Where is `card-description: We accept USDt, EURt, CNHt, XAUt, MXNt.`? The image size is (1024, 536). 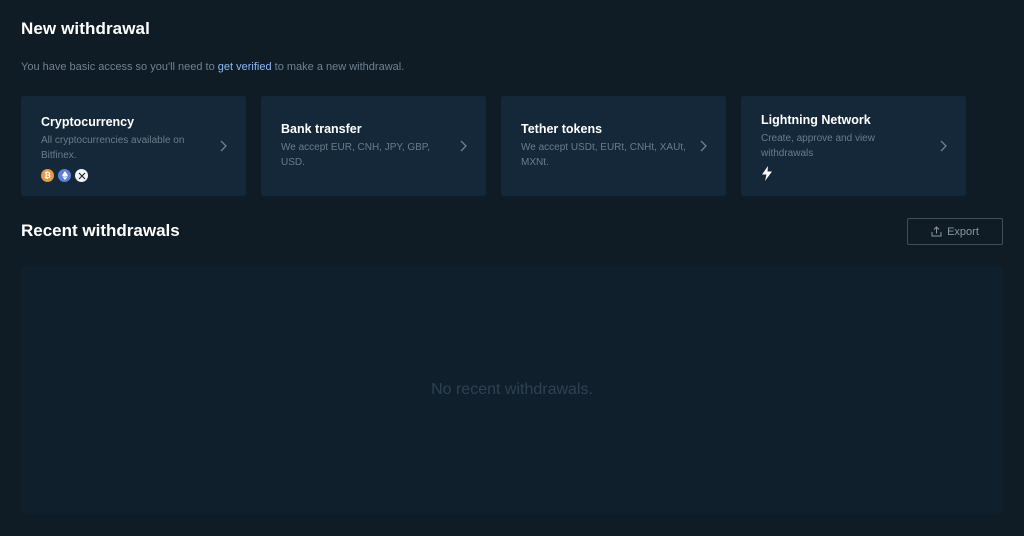
card-description: We accept USDt, EURt, CNHt, XAUt, MXNt. is located at coordinates (603, 155).